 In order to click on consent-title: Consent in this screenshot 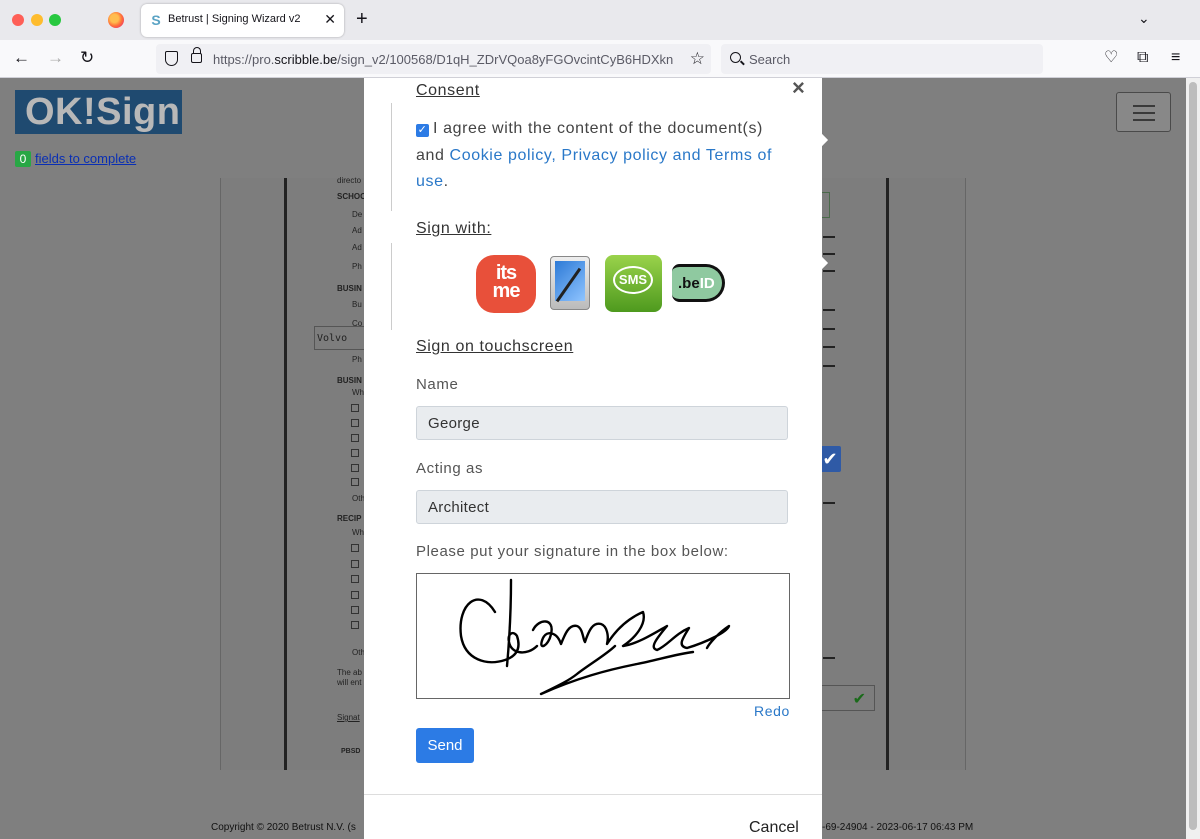, I will do `click(448, 90)`.